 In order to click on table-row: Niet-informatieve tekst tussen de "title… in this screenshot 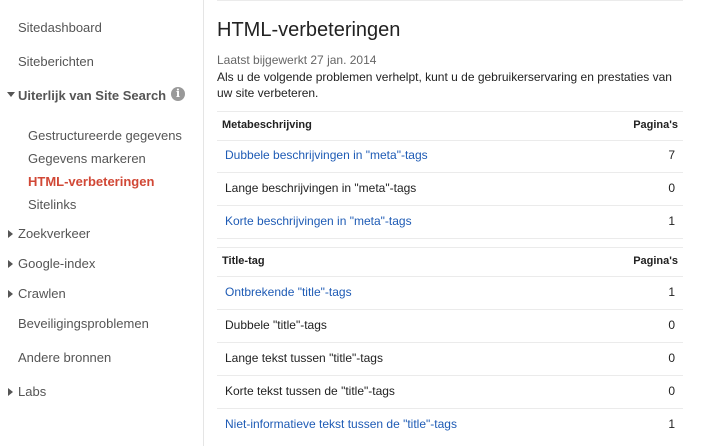, I will do `click(450, 425)`.